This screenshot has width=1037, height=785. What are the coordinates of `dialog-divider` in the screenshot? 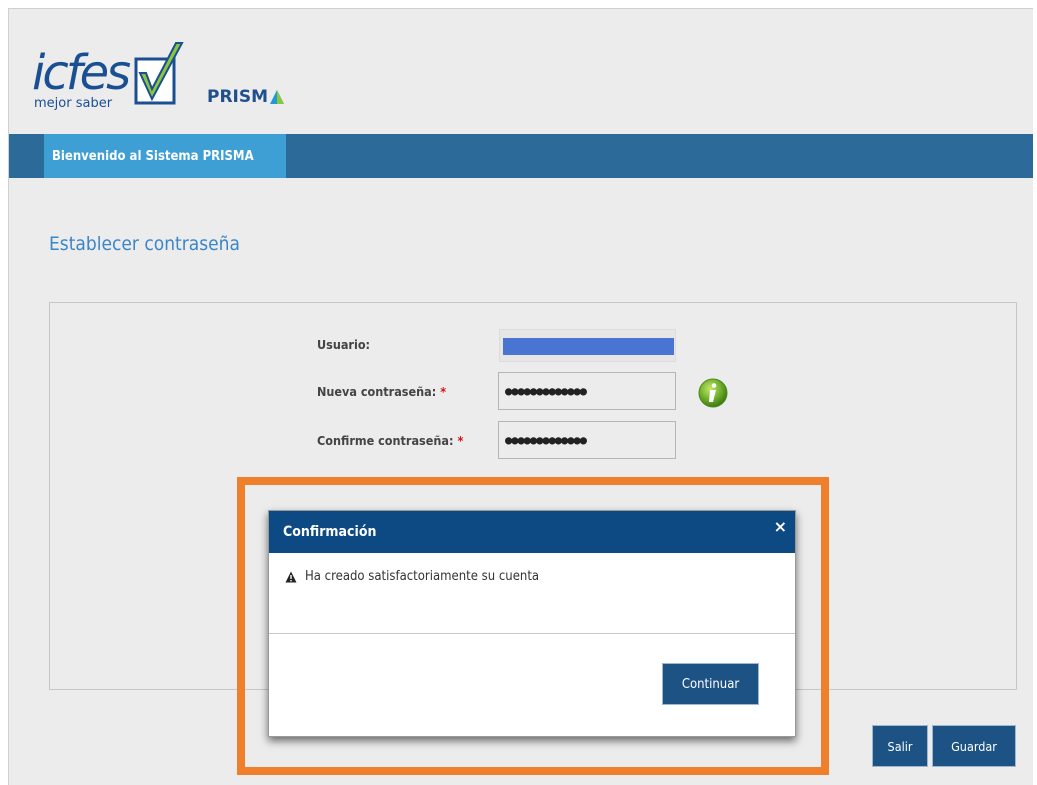 It's located at (532, 633).